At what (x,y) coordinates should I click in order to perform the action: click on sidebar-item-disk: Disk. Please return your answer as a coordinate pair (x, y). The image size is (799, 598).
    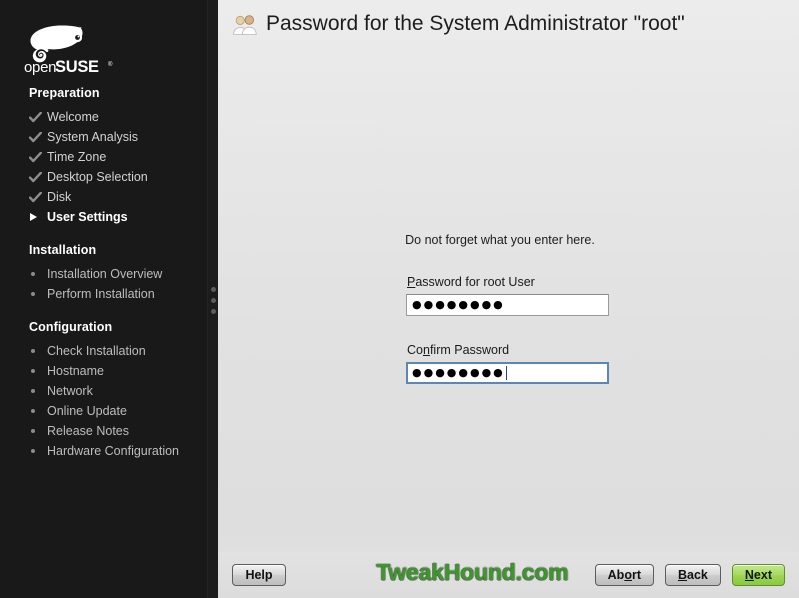
    Looking at the image, I should click on (109, 197).